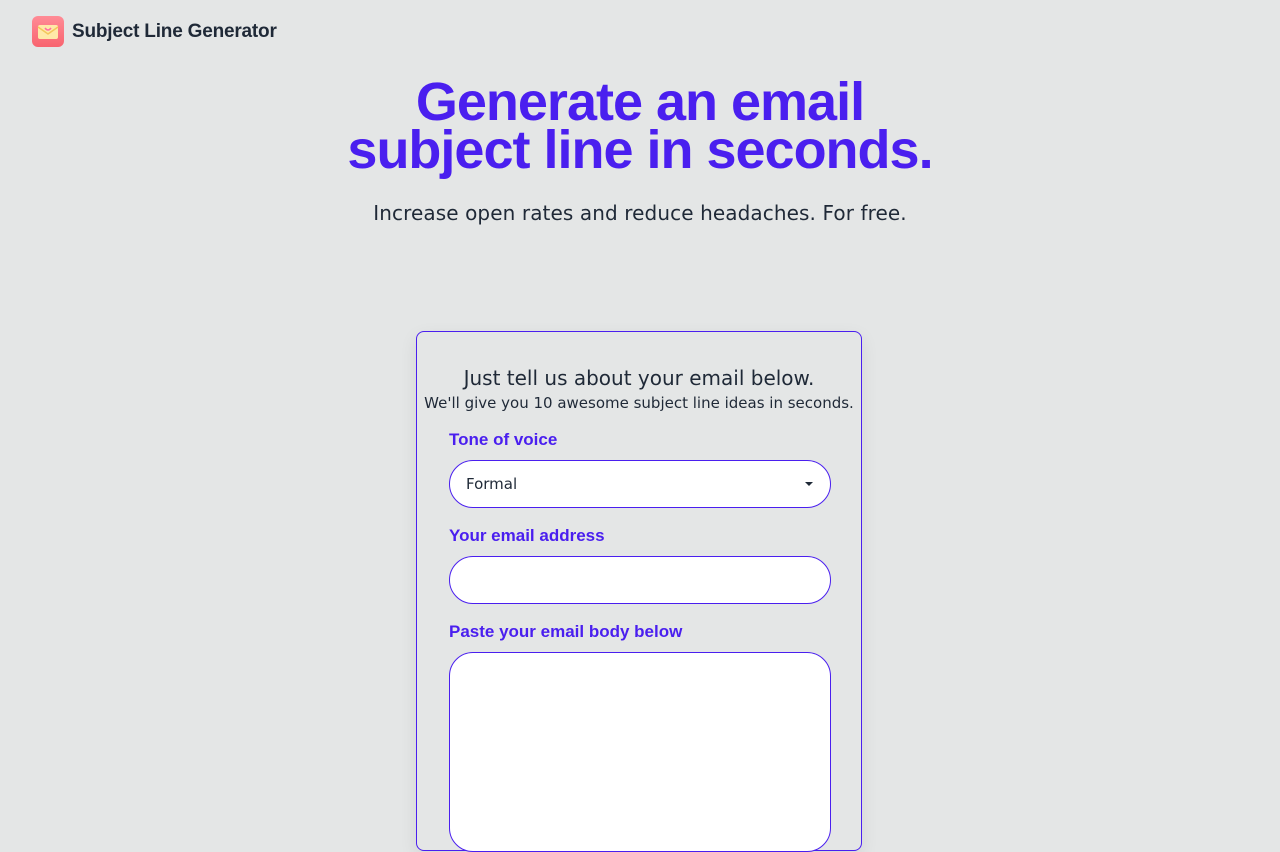 This screenshot has height=852, width=1280. I want to click on form-heading: Just tell us about your email below., so click(639, 378).